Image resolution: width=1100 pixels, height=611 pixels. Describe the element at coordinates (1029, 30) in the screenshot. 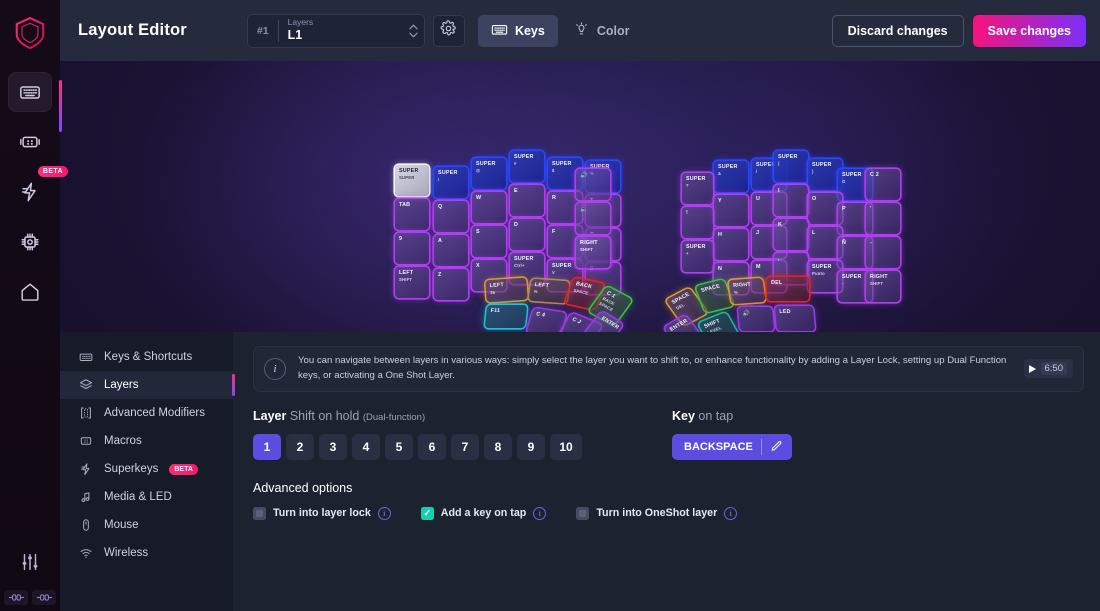

I see `save-changes-button: Save changes` at that location.